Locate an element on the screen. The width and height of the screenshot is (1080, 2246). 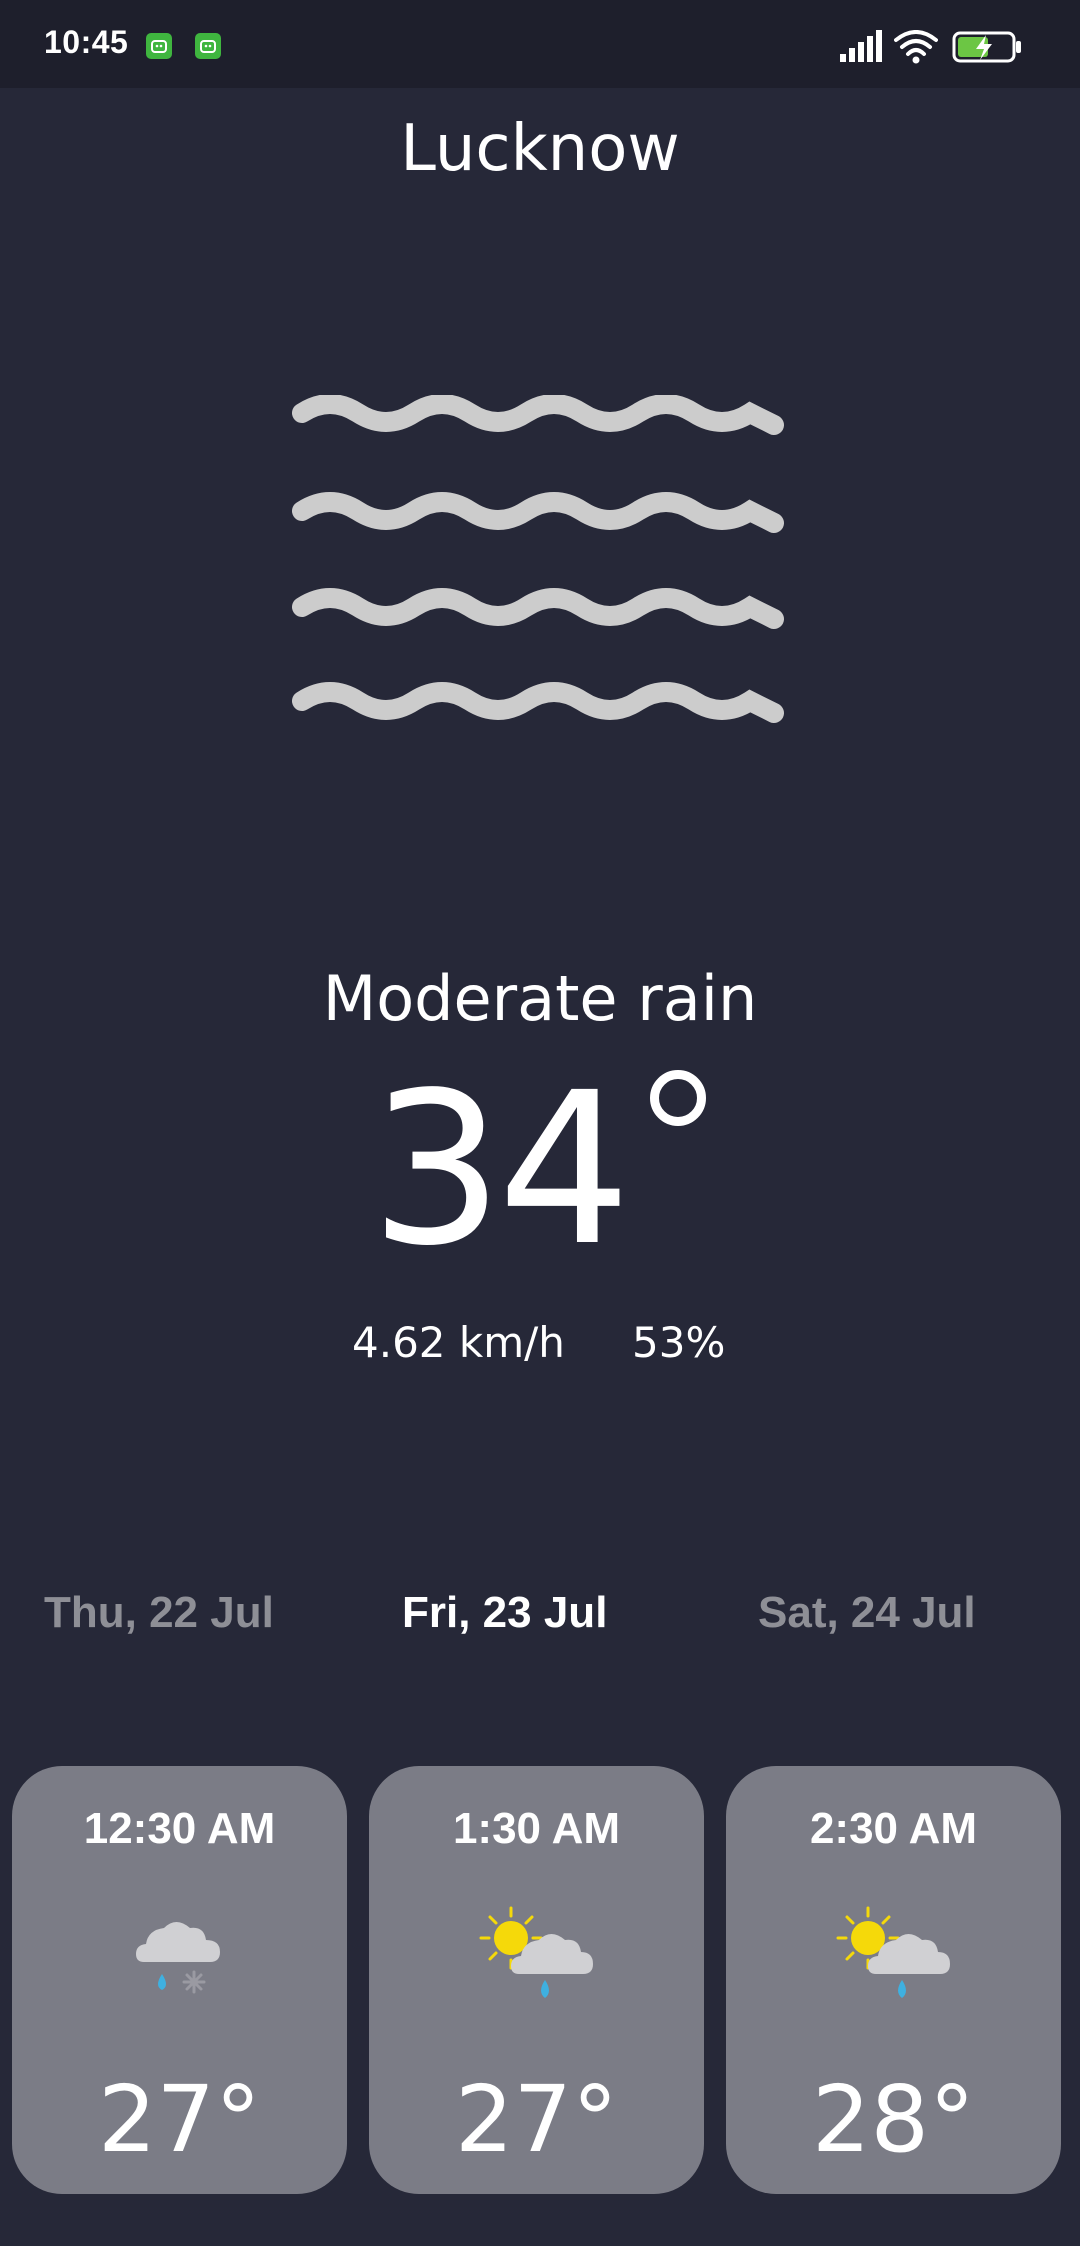
hourly-card: 2:30 AM 28° is located at coordinates (893, 1980).